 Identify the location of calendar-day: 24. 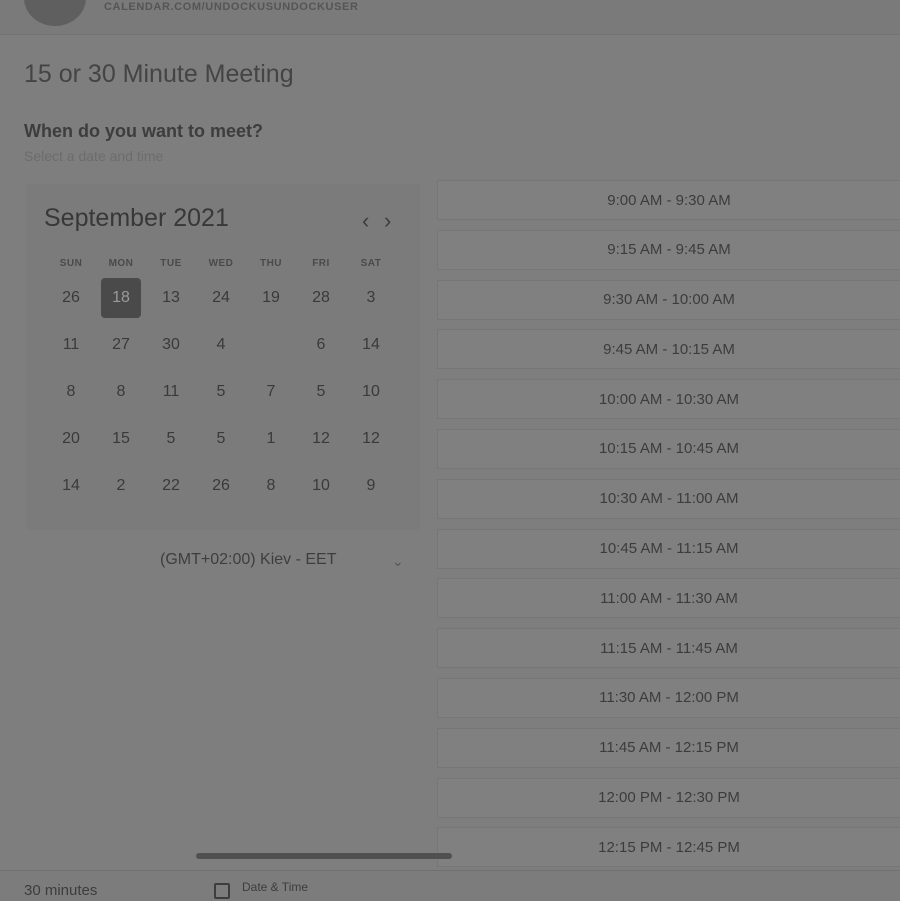
(221, 297).